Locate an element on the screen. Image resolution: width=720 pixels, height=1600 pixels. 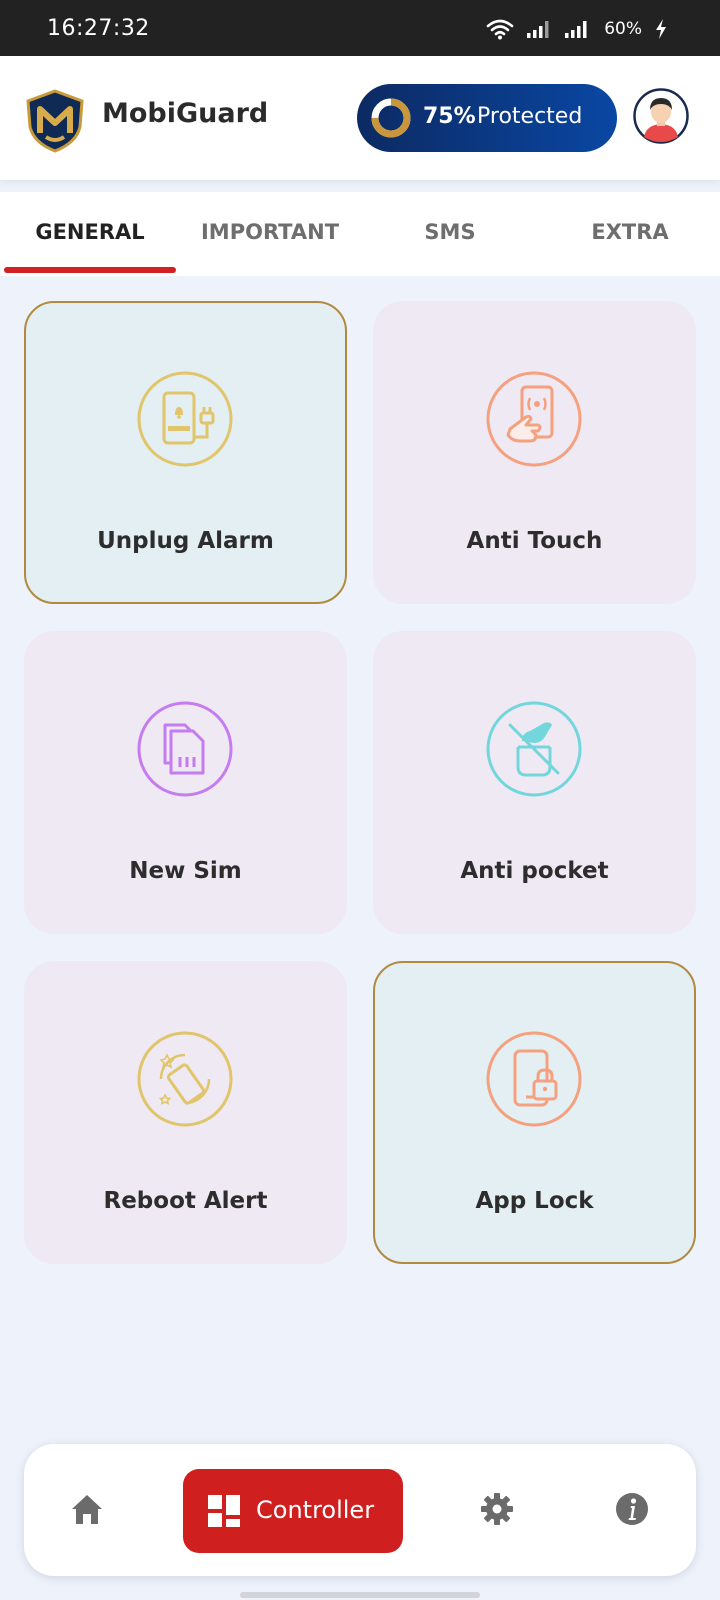
bottom-nav: Controller is located at coordinates (360, 1510).